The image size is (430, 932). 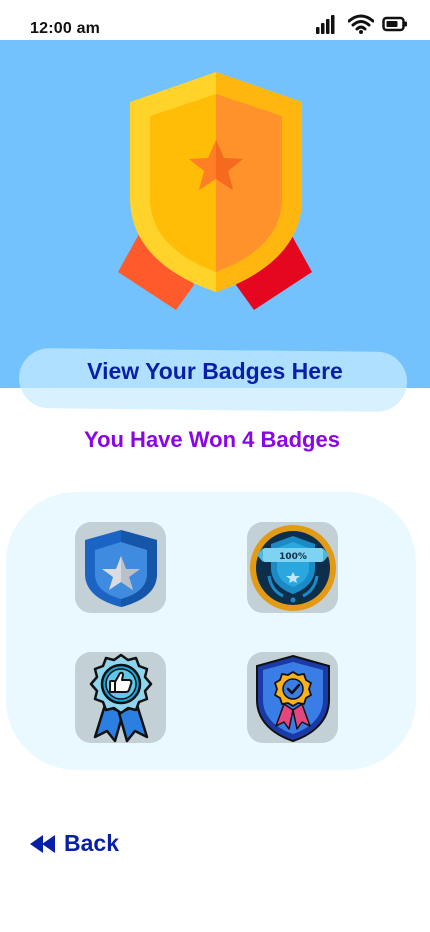 What do you see at coordinates (215, 20) in the screenshot?
I see `status-bar: 12:00 am` at bounding box center [215, 20].